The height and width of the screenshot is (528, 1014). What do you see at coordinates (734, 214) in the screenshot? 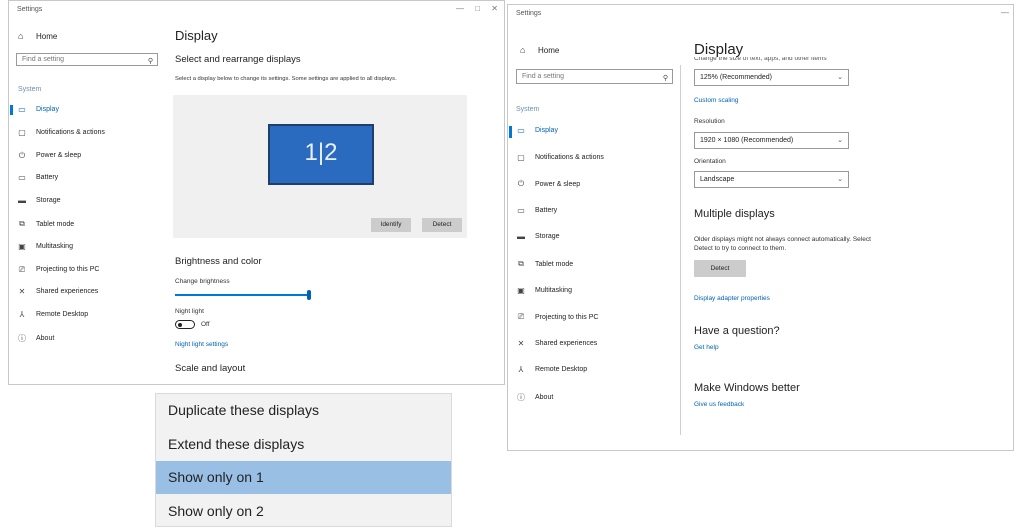
I see `multiple-displays-heading: Multiple displays` at bounding box center [734, 214].